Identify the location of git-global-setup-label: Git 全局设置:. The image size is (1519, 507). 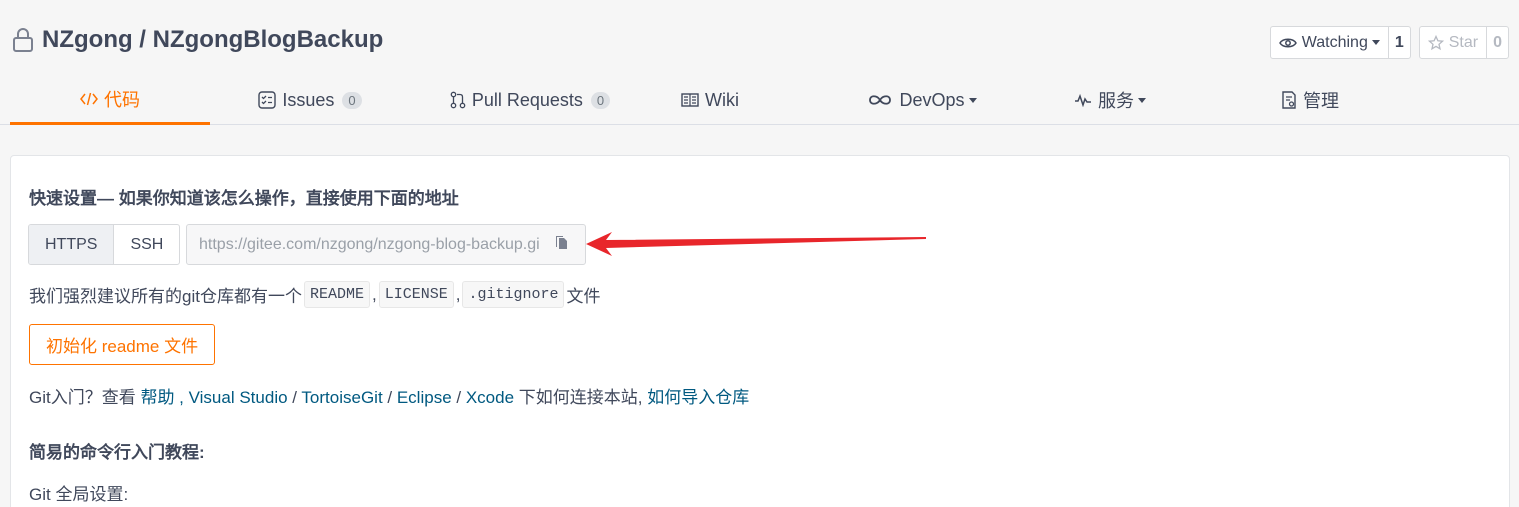
(79, 494).